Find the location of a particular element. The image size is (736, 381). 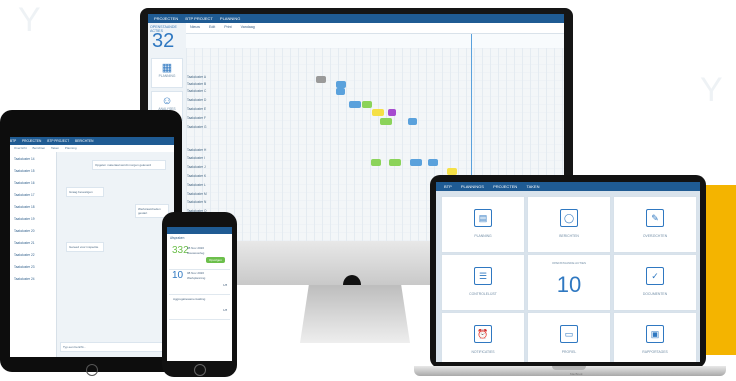

phone-title: Afspraken is located at coordinates (177, 238).